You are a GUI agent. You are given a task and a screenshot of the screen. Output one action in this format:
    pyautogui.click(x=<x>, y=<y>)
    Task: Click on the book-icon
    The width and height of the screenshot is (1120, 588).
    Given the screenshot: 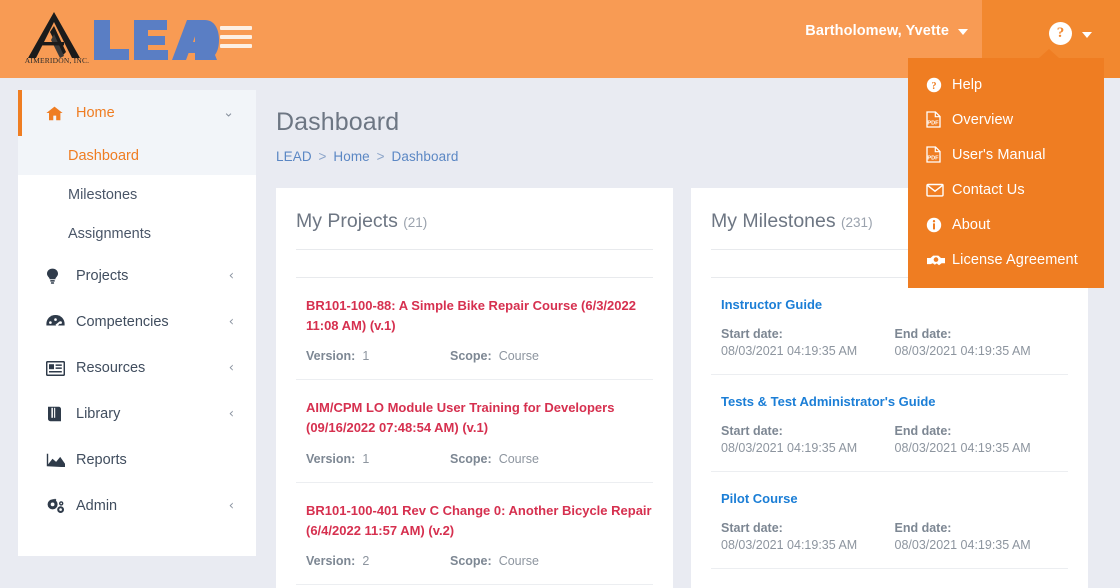 What is the action you would take?
    pyautogui.click(x=59, y=414)
    